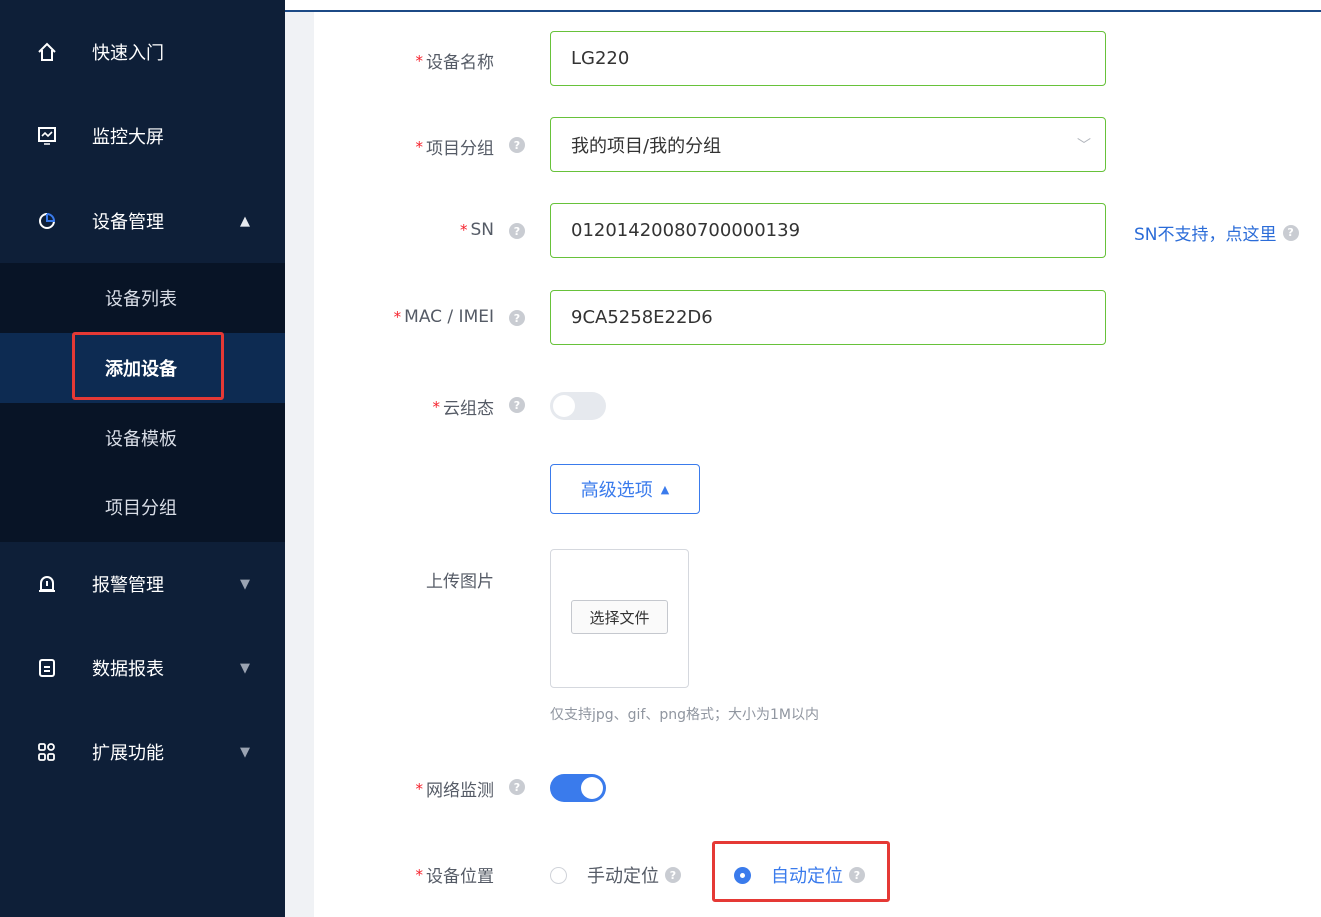 This screenshot has width=1321, height=917. I want to click on sn-input: 01201420080700000139, so click(828, 230).